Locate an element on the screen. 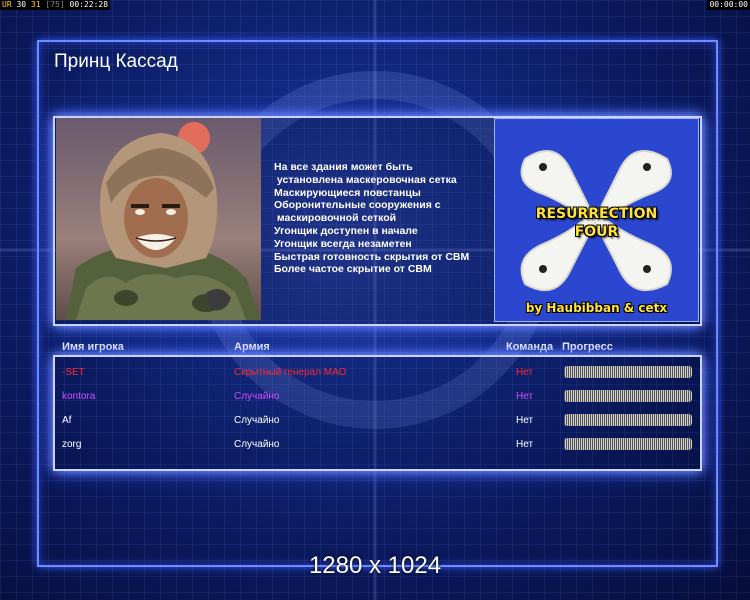  column-header-army: Армия is located at coordinates (252, 347).